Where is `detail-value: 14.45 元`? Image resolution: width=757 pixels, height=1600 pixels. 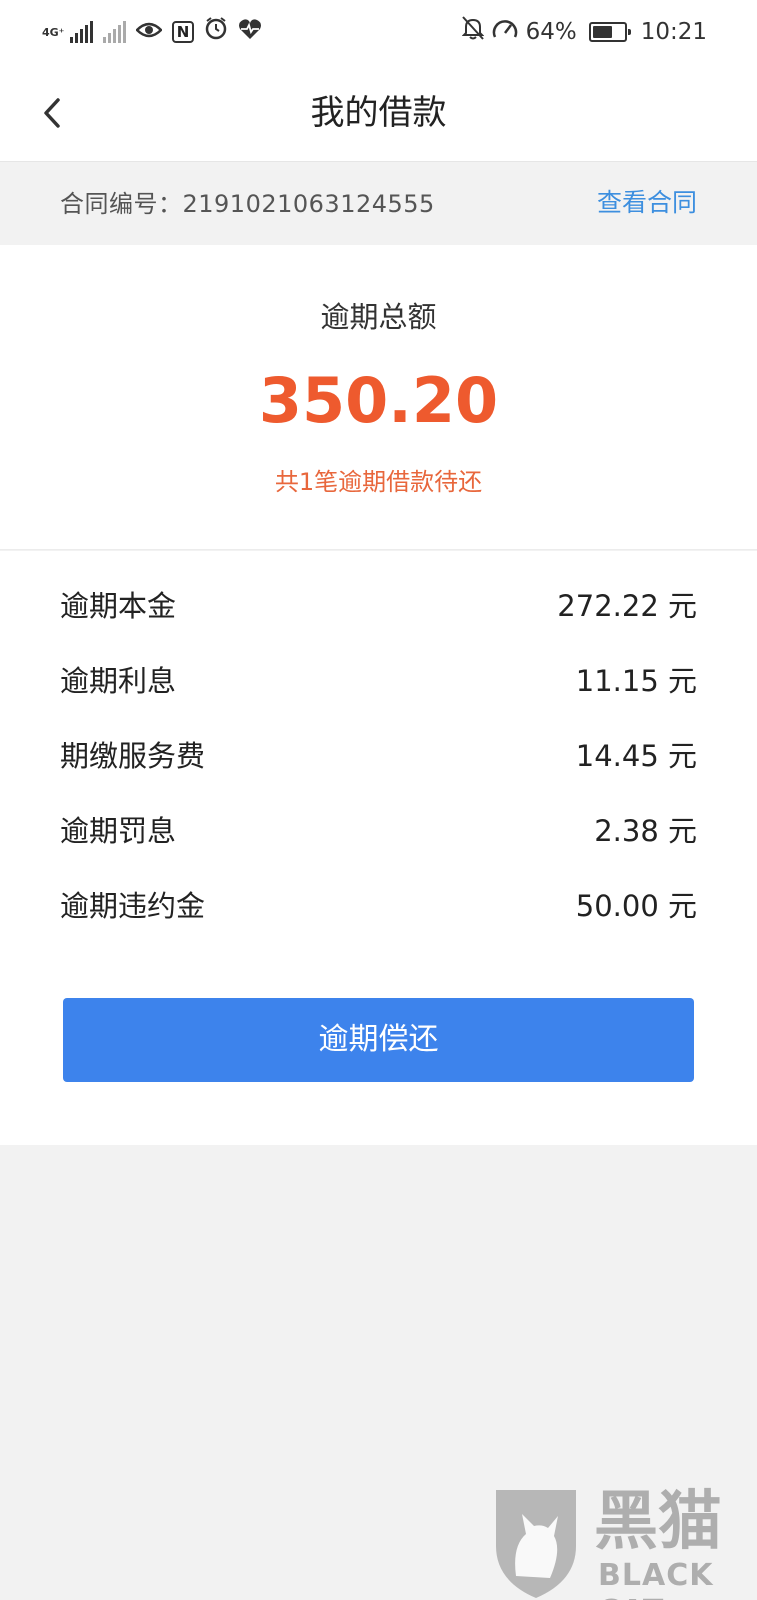 detail-value: 14.45 元 is located at coordinates (636, 756).